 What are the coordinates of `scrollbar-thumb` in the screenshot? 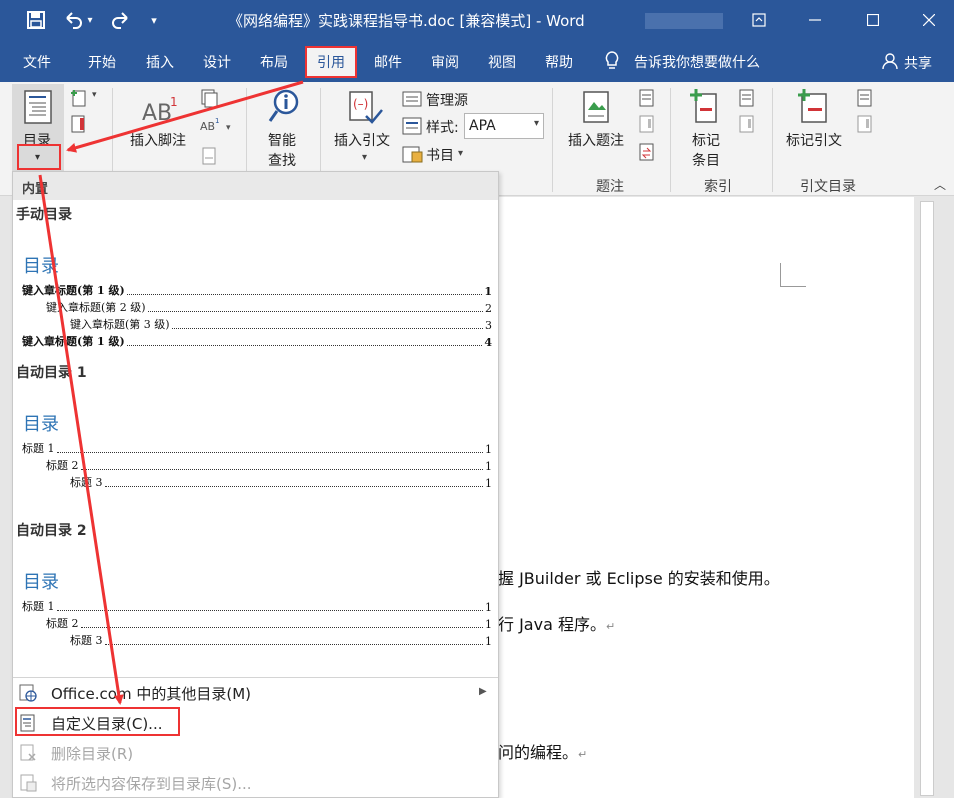 It's located at (927, 498).